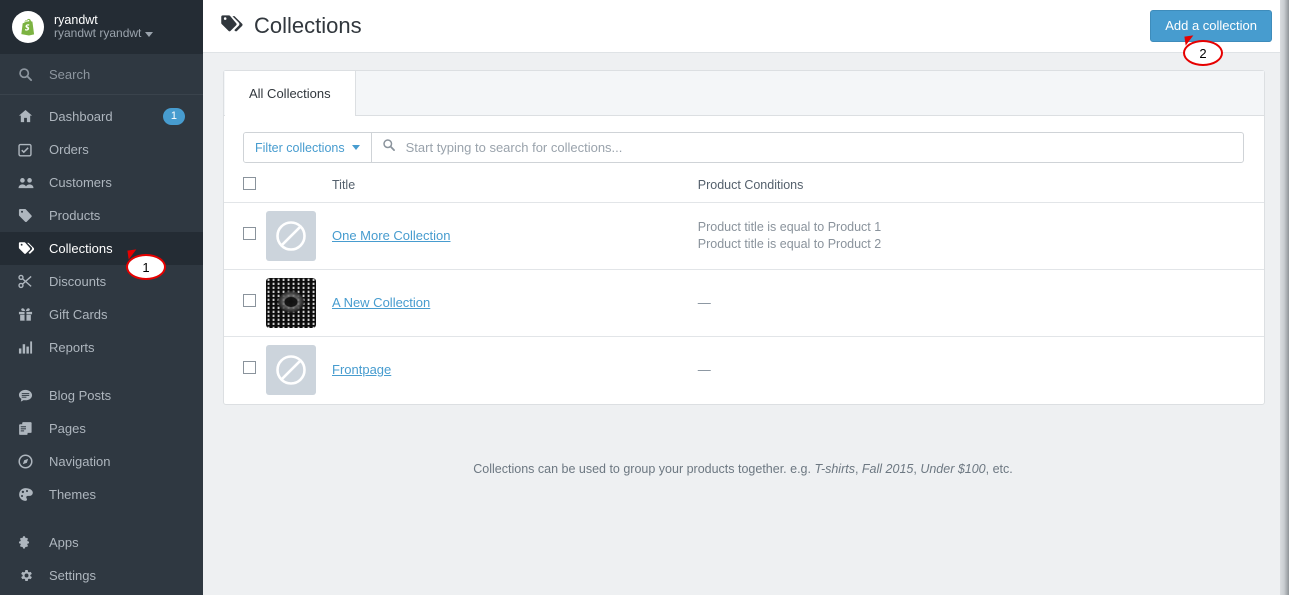 Image resolution: width=1289 pixels, height=595 pixels. What do you see at coordinates (299, 190) in the screenshot?
I see `thumbnail-header` at bounding box center [299, 190].